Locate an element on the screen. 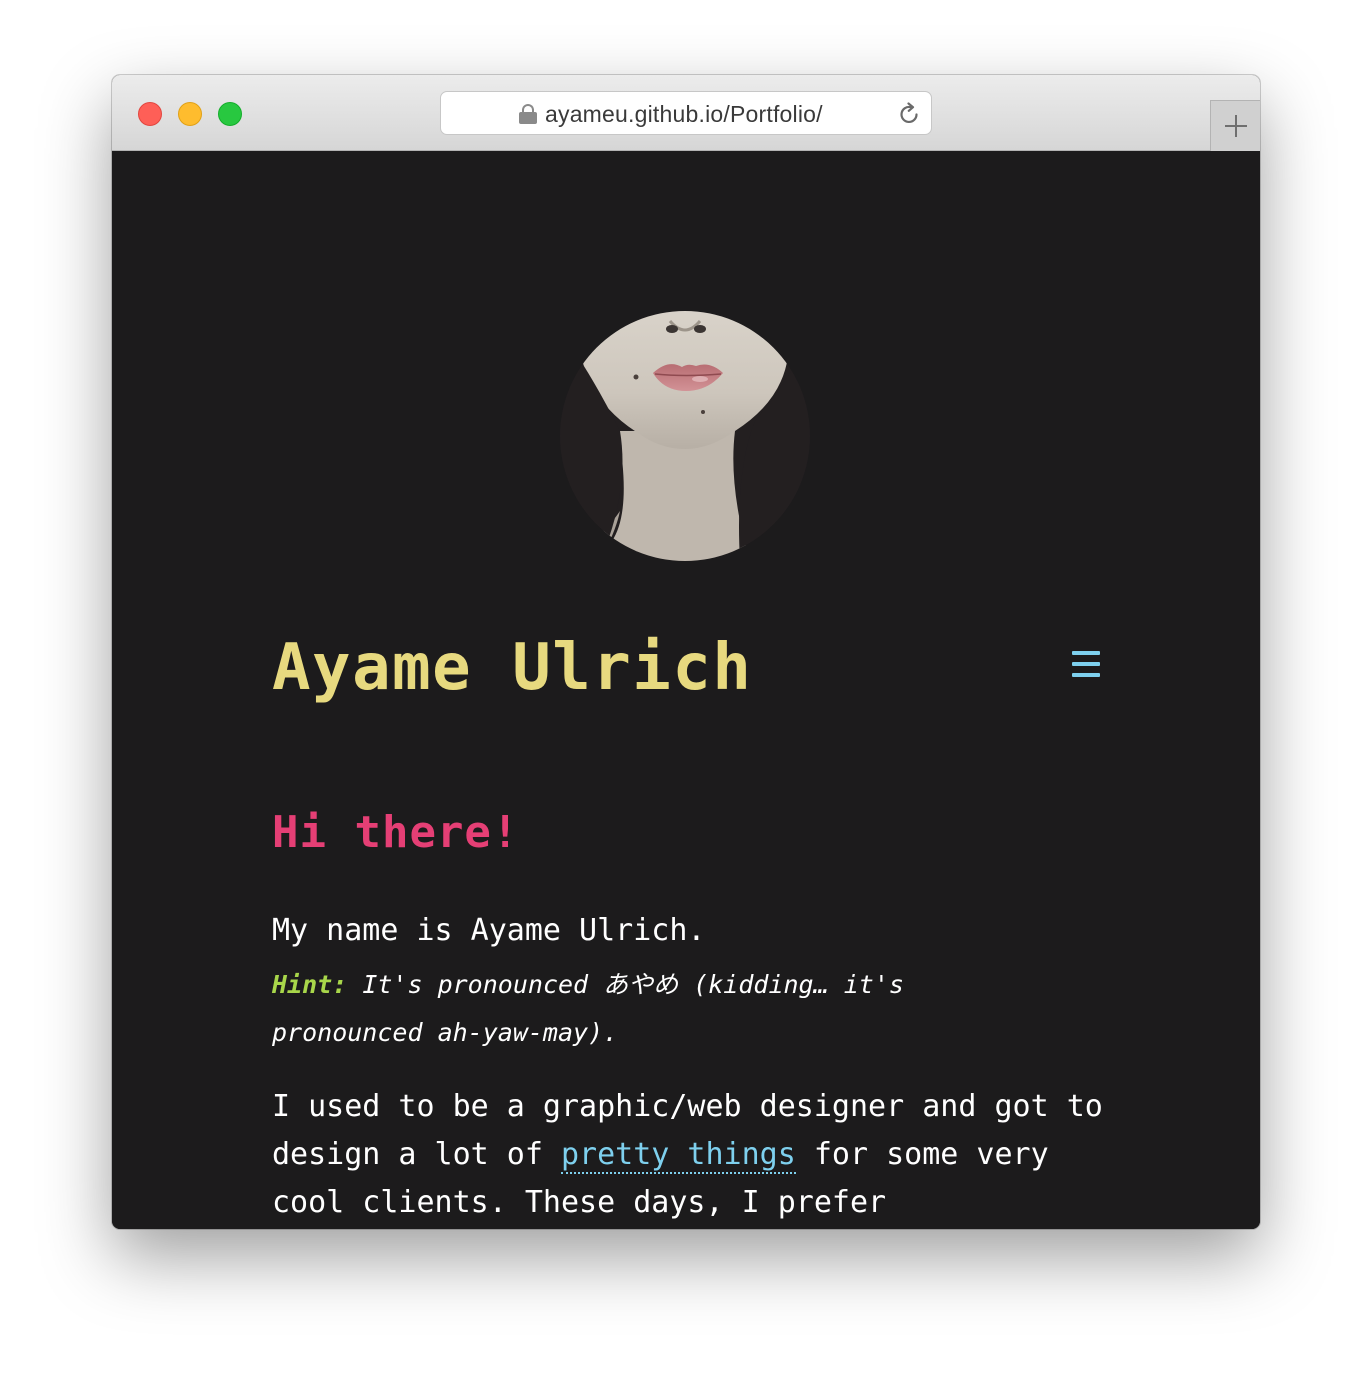 The image size is (1372, 1378). close-window-button is located at coordinates (150, 114).